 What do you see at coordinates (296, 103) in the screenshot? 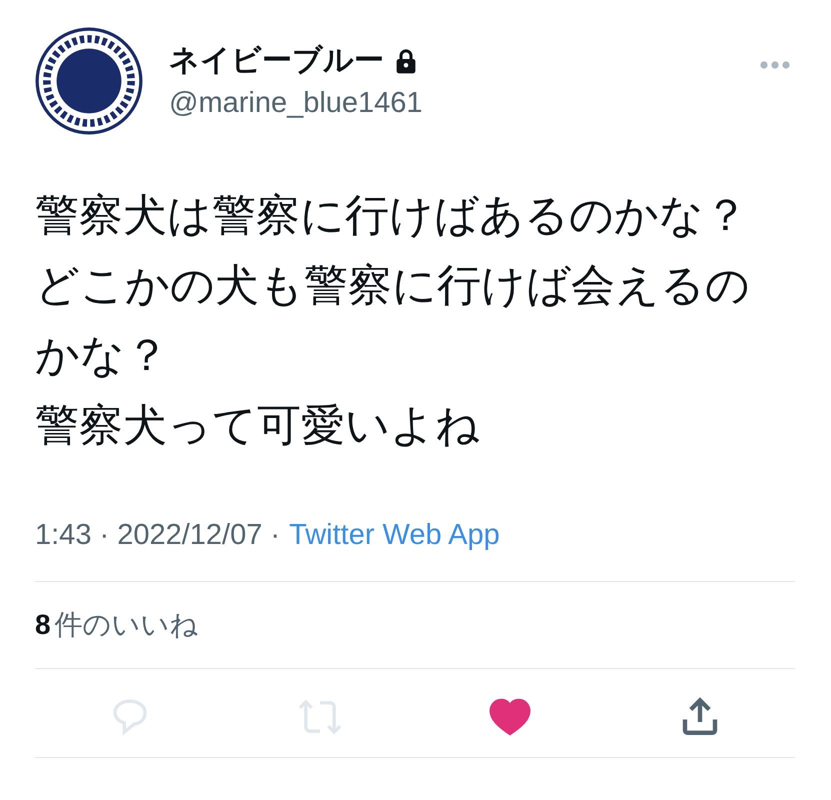
I see `user-handle: @marine_blue1461` at bounding box center [296, 103].